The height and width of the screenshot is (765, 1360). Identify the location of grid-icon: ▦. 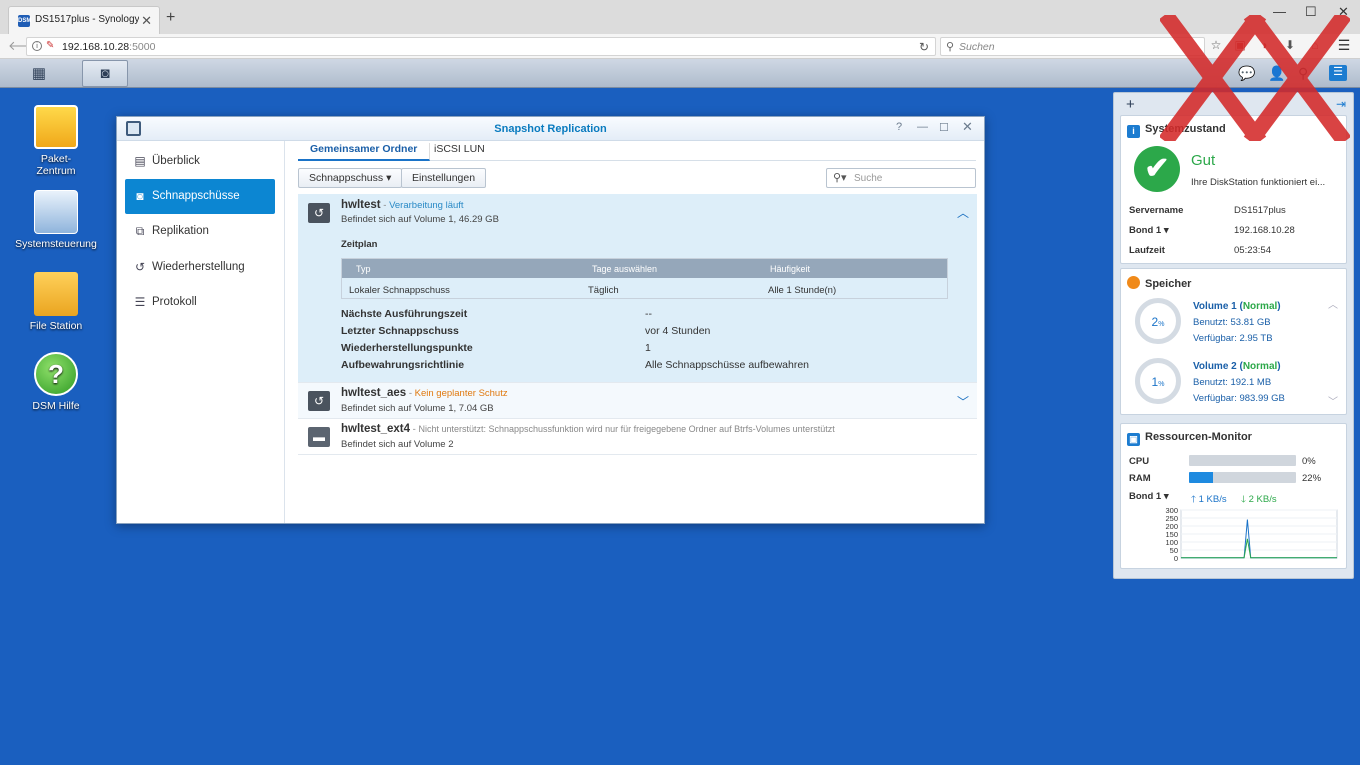
(39, 73).